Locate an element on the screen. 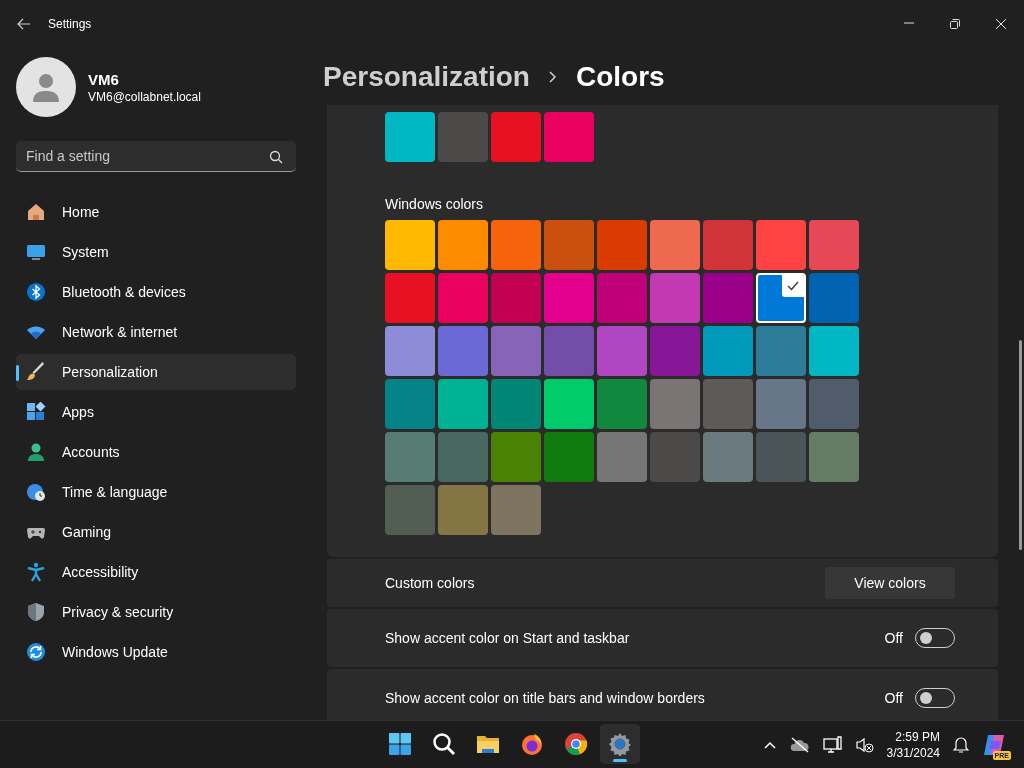 Image resolution: width=1024 pixels, height=768 pixels. check-icon is located at coordinates (793, 286).